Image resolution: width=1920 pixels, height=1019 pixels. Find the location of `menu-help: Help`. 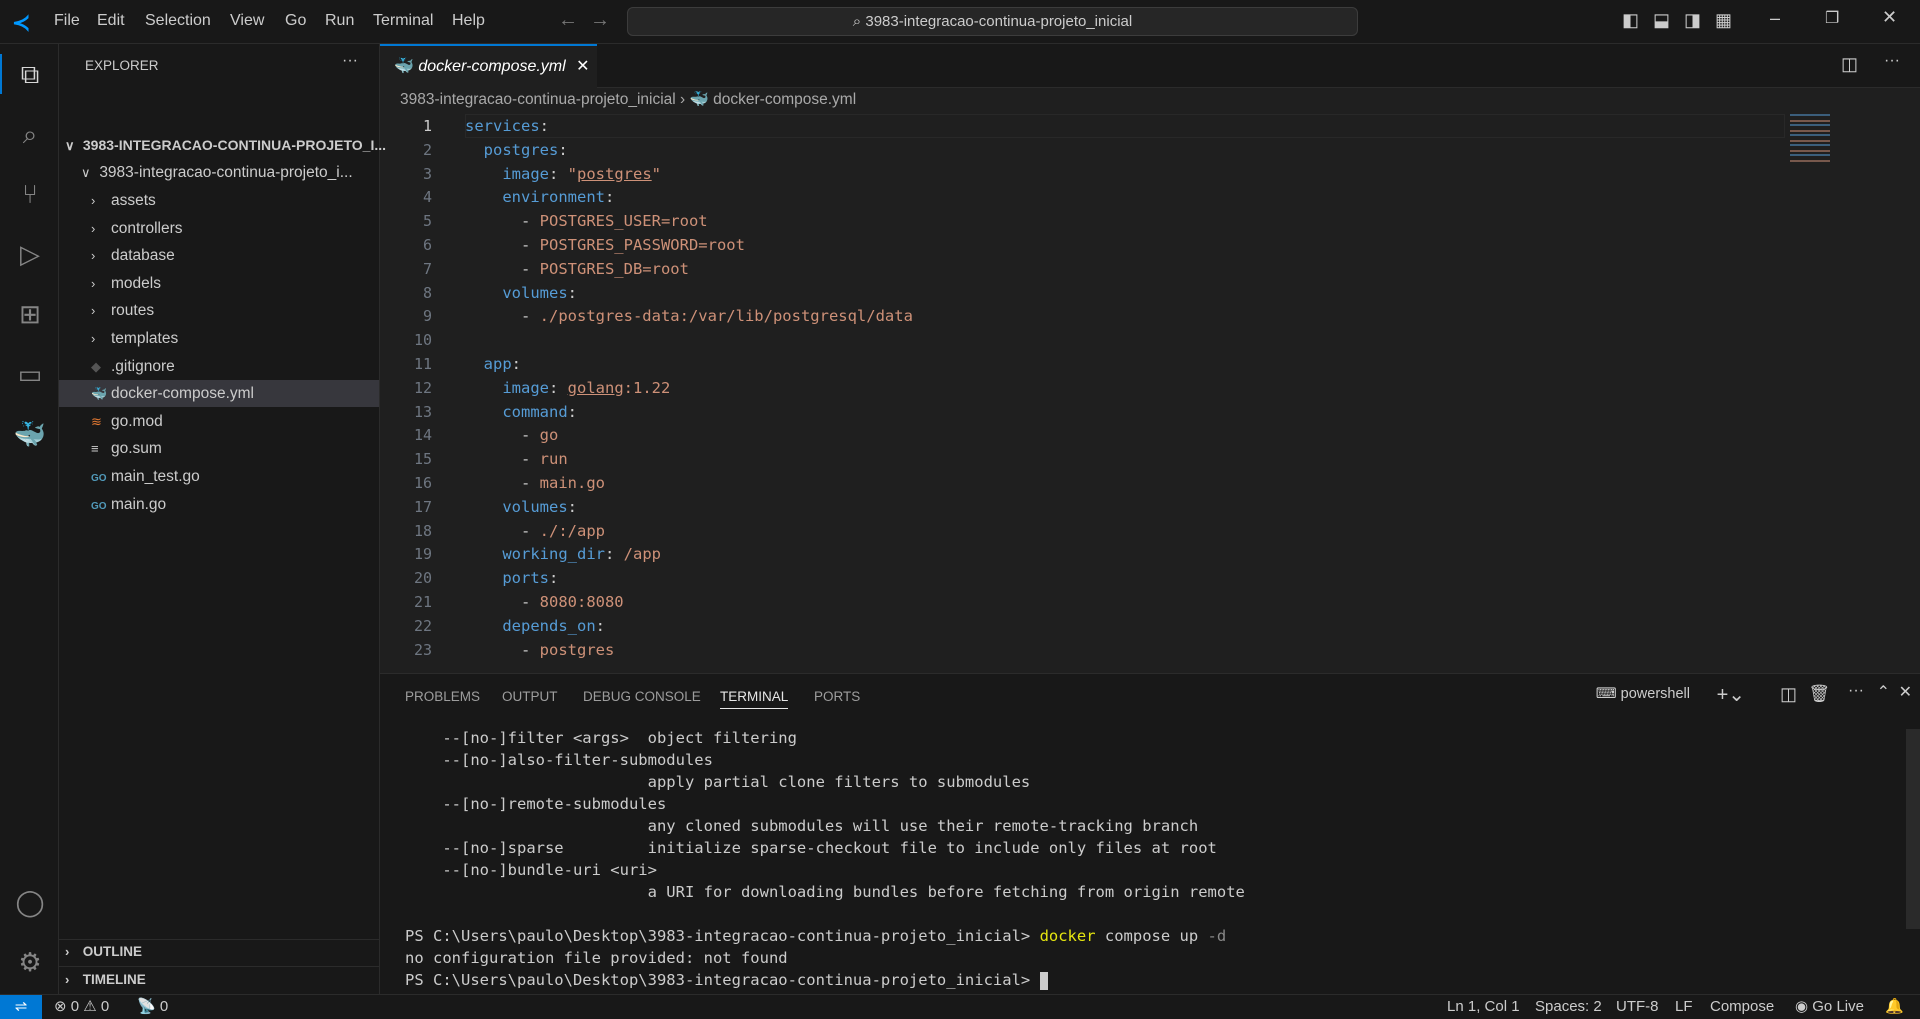

menu-help: Help is located at coordinates (468, 21).